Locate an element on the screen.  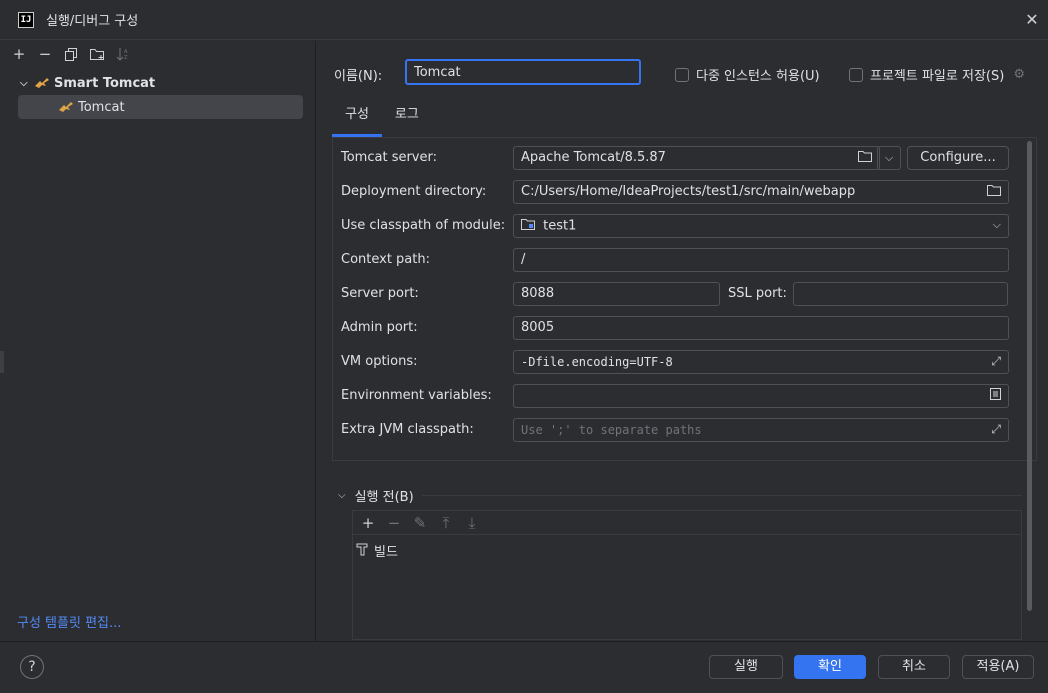
extra-classpath-label: Extra JVM classpath: is located at coordinates (407, 429).